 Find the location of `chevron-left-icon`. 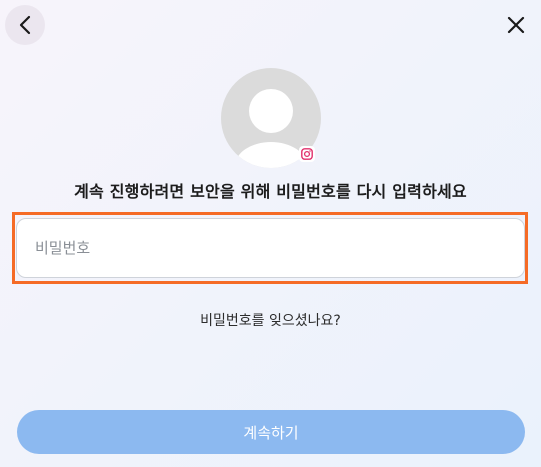

chevron-left-icon is located at coordinates (25, 25).